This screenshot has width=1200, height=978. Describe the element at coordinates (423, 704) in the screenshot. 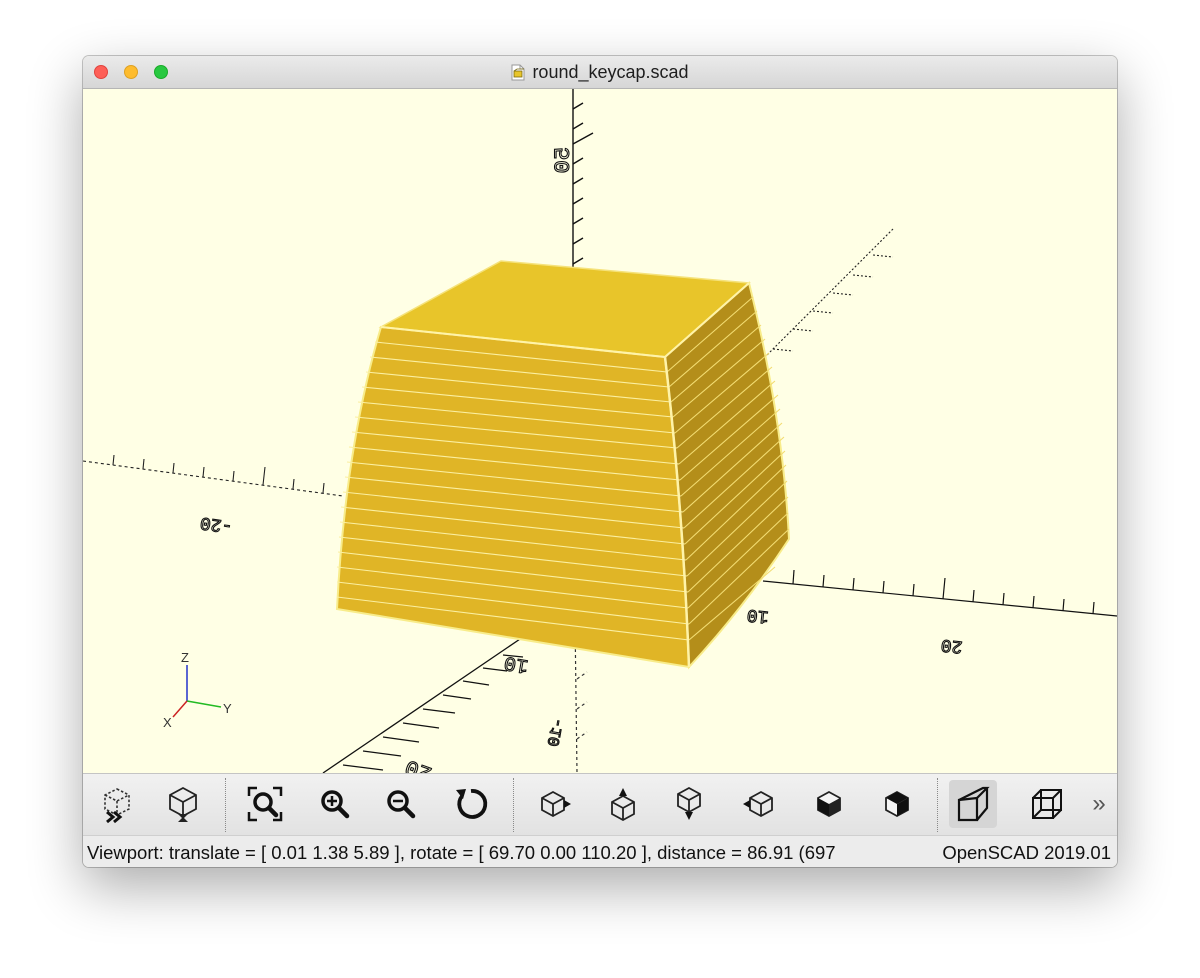

I see `y-axis-positive` at that location.